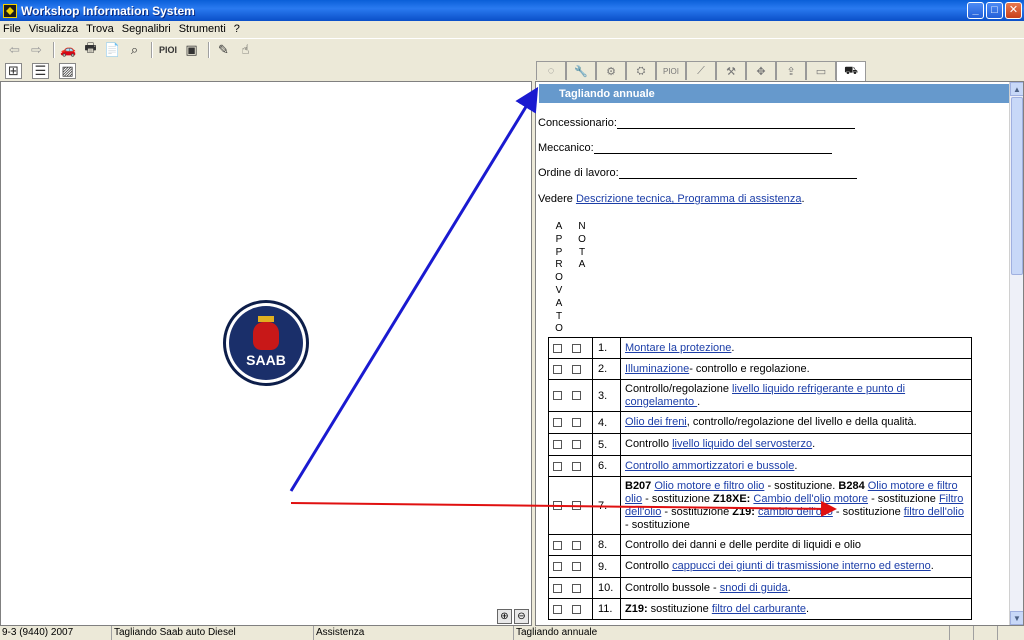 The width and height of the screenshot is (1024, 640). What do you see at coordinates (10, 10) in the screenshot?
I see `app-icon` at bounding box center [10, 10].